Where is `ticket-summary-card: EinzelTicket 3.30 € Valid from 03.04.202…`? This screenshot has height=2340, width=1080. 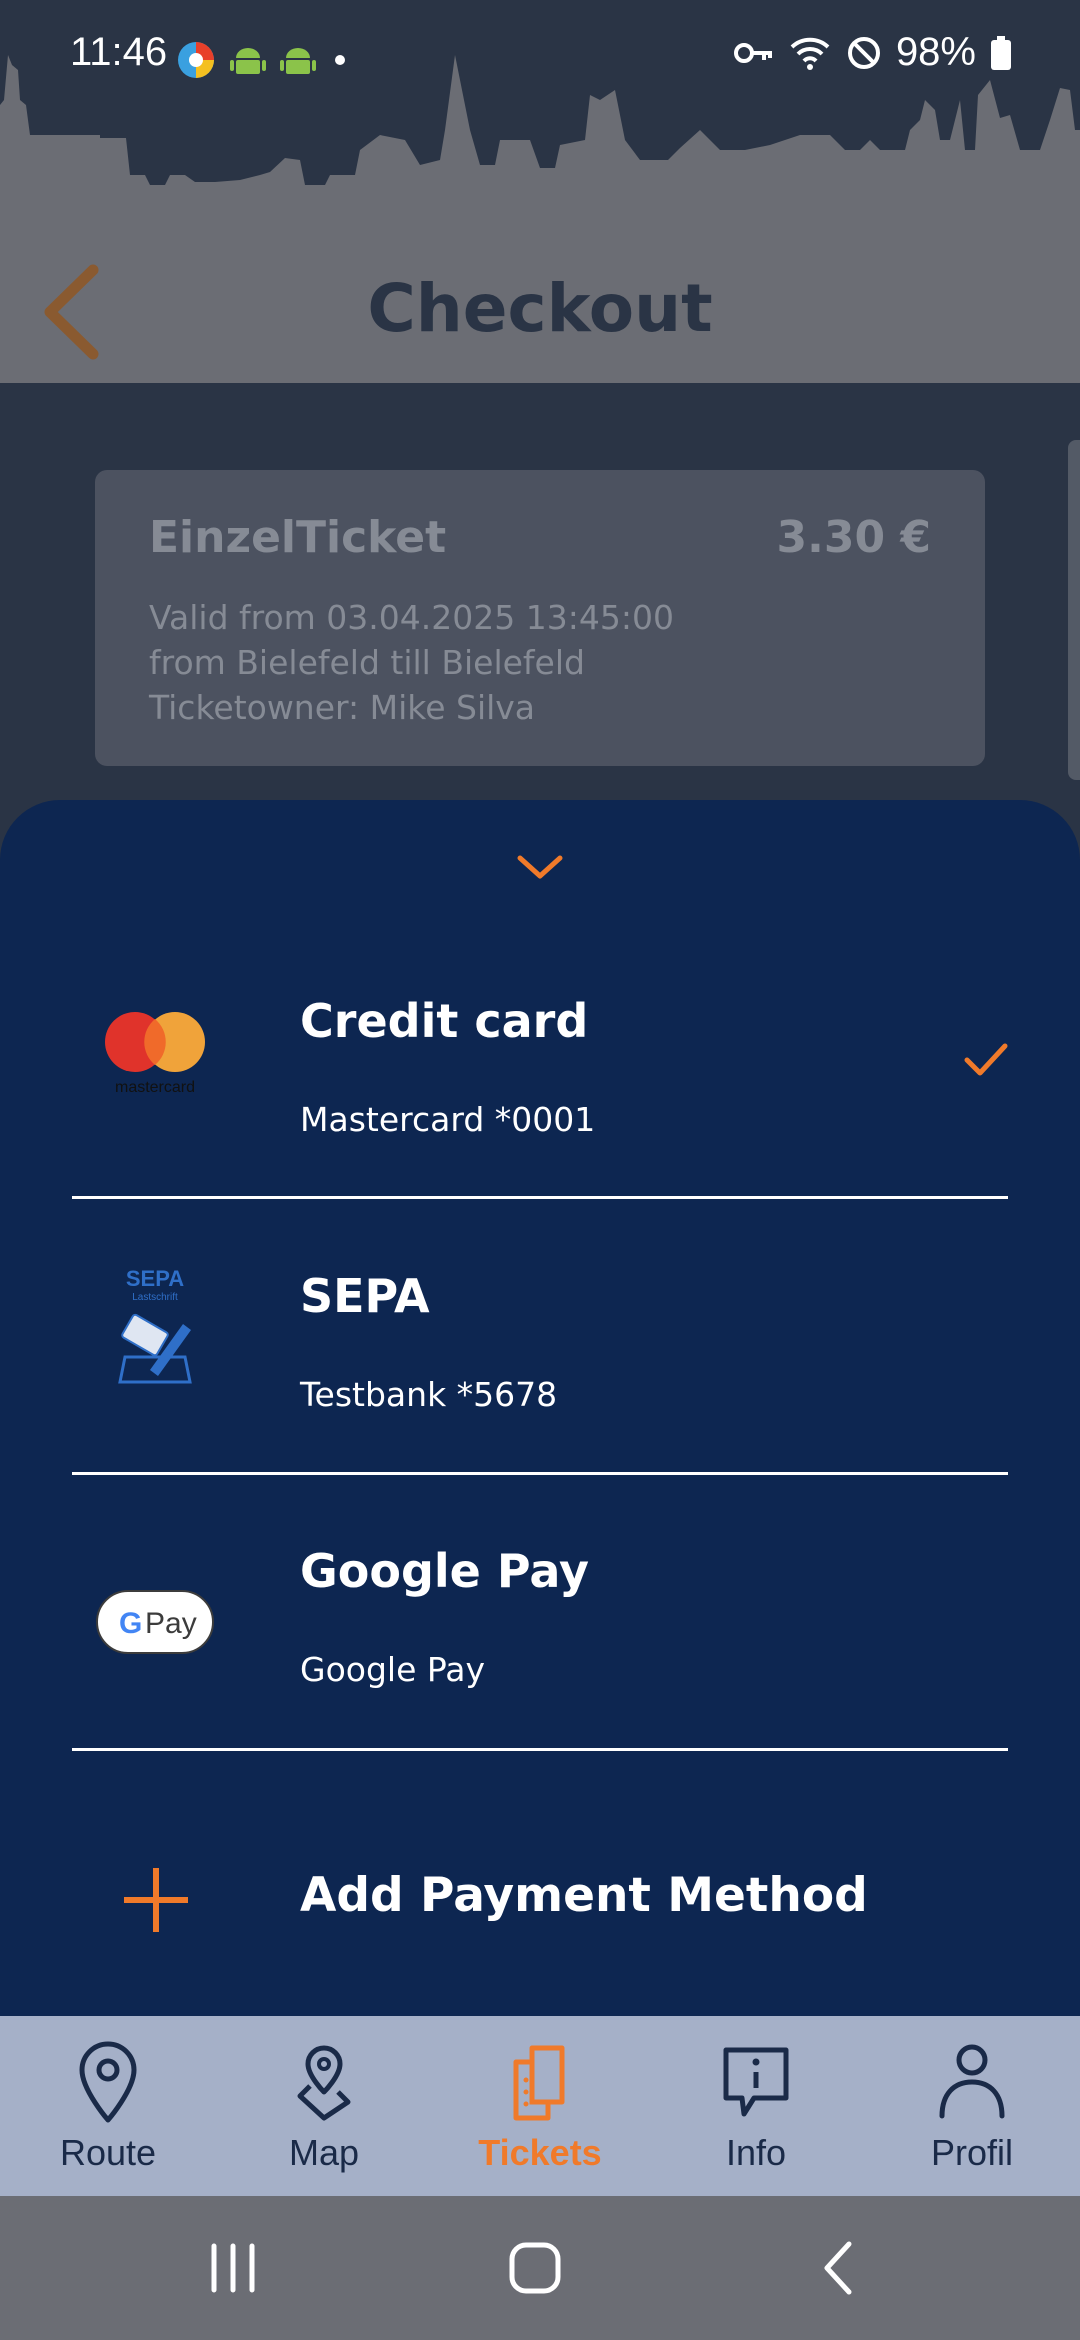
ticket-summary-card: EinzelTicket 3.30 € Valid from 03.04.202… is located at coordinates (540, 618).